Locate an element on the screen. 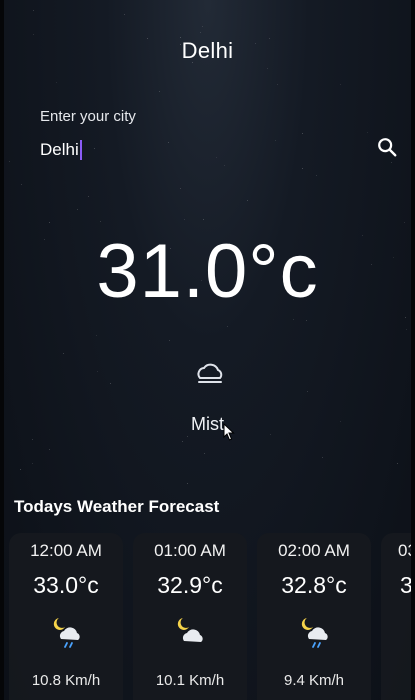  city-input-value: Delhi is located at coordinates (59, 150).